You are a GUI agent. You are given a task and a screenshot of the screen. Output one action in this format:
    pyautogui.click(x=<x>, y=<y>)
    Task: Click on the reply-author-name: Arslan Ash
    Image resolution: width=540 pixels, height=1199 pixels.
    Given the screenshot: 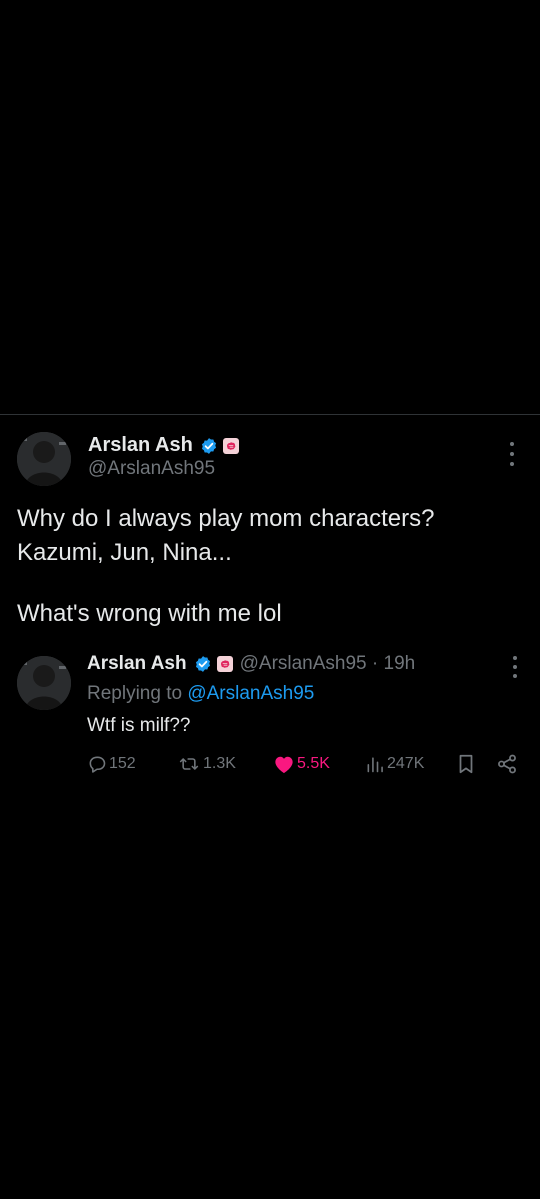 What is the action you would take?
    pyautogui.click(x=137, y=664)
    